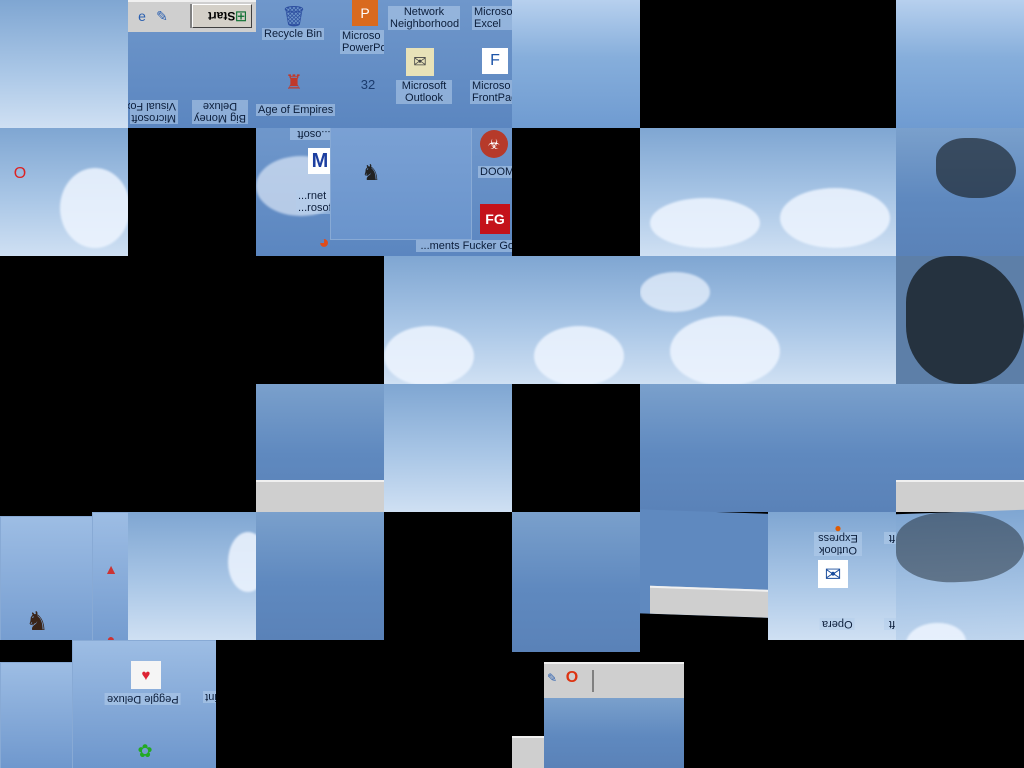 This screenshot has width=1024, height=768. What do you see at coordinates (420, 62) in the screenshot?
I see `outlook-icon: ✉` at bounding box center [420, 62].